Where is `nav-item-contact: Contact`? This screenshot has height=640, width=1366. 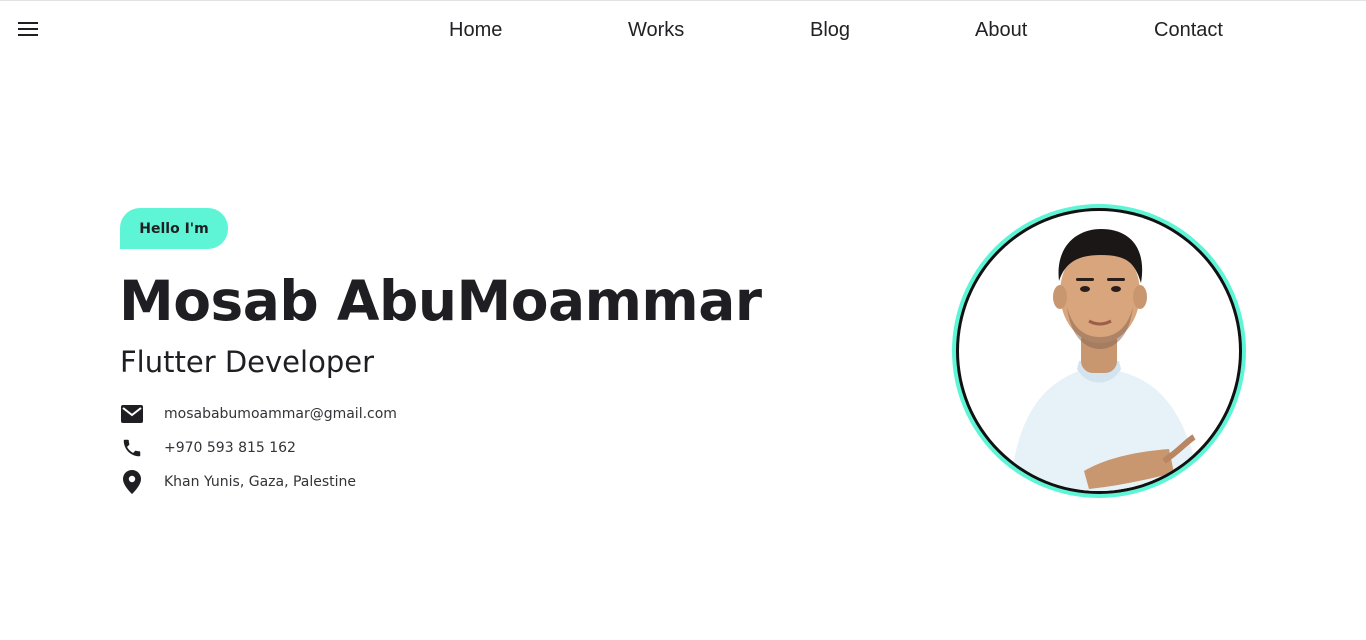
nav-item-contact: Contact is located at coordinates (1188, 30).